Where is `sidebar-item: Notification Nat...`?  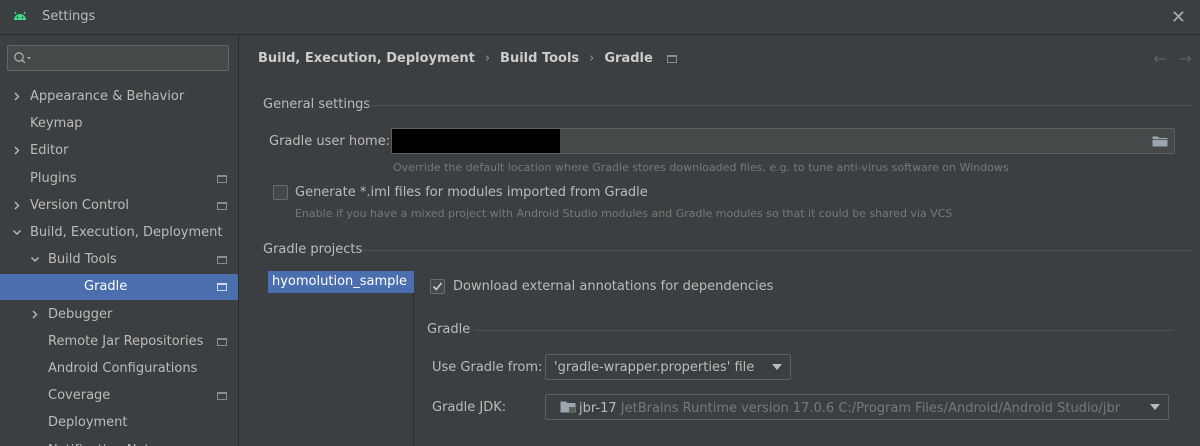
sidebar-item: Notification Nat... is located at coordinates (119, 442).